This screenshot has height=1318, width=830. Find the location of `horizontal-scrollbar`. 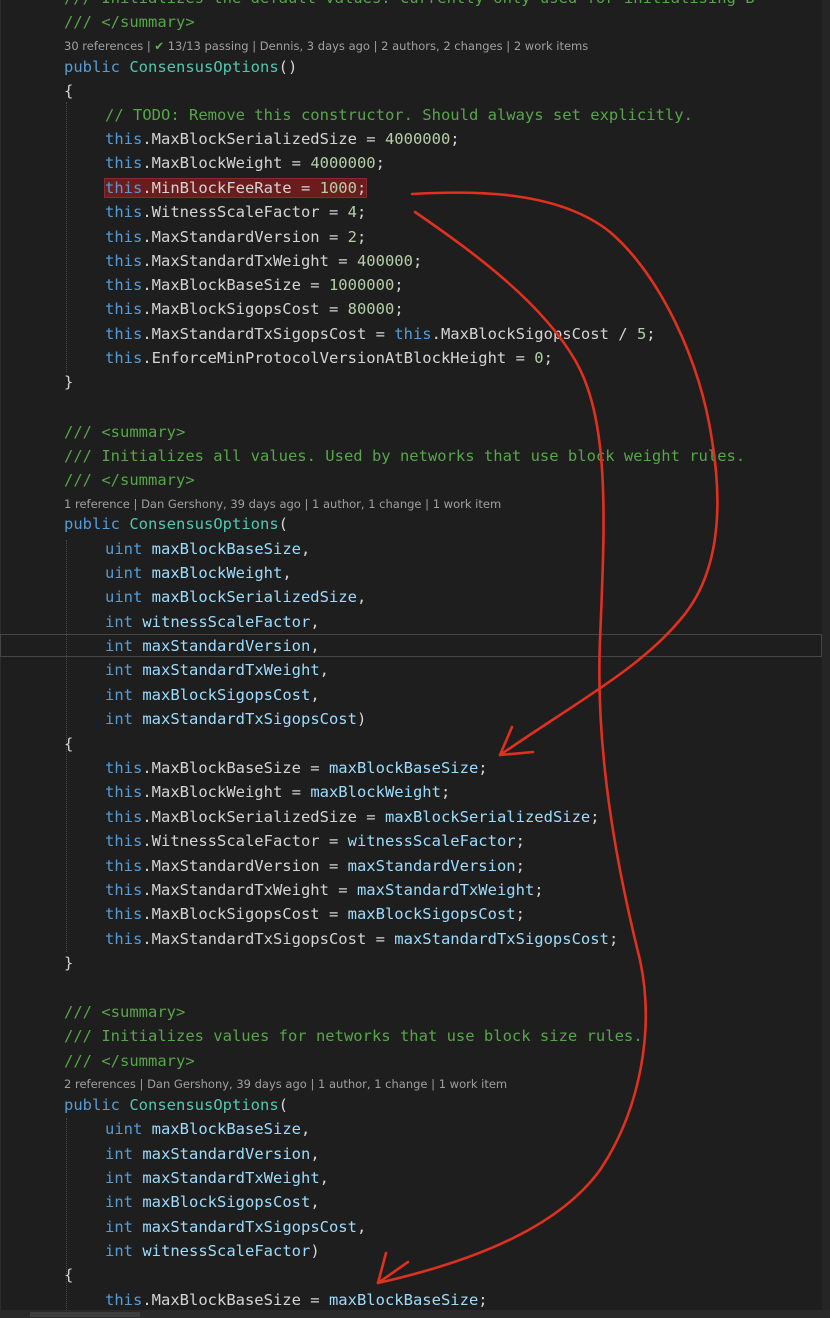

horizontal-scrollbar is located at coordinates (415, 1314).